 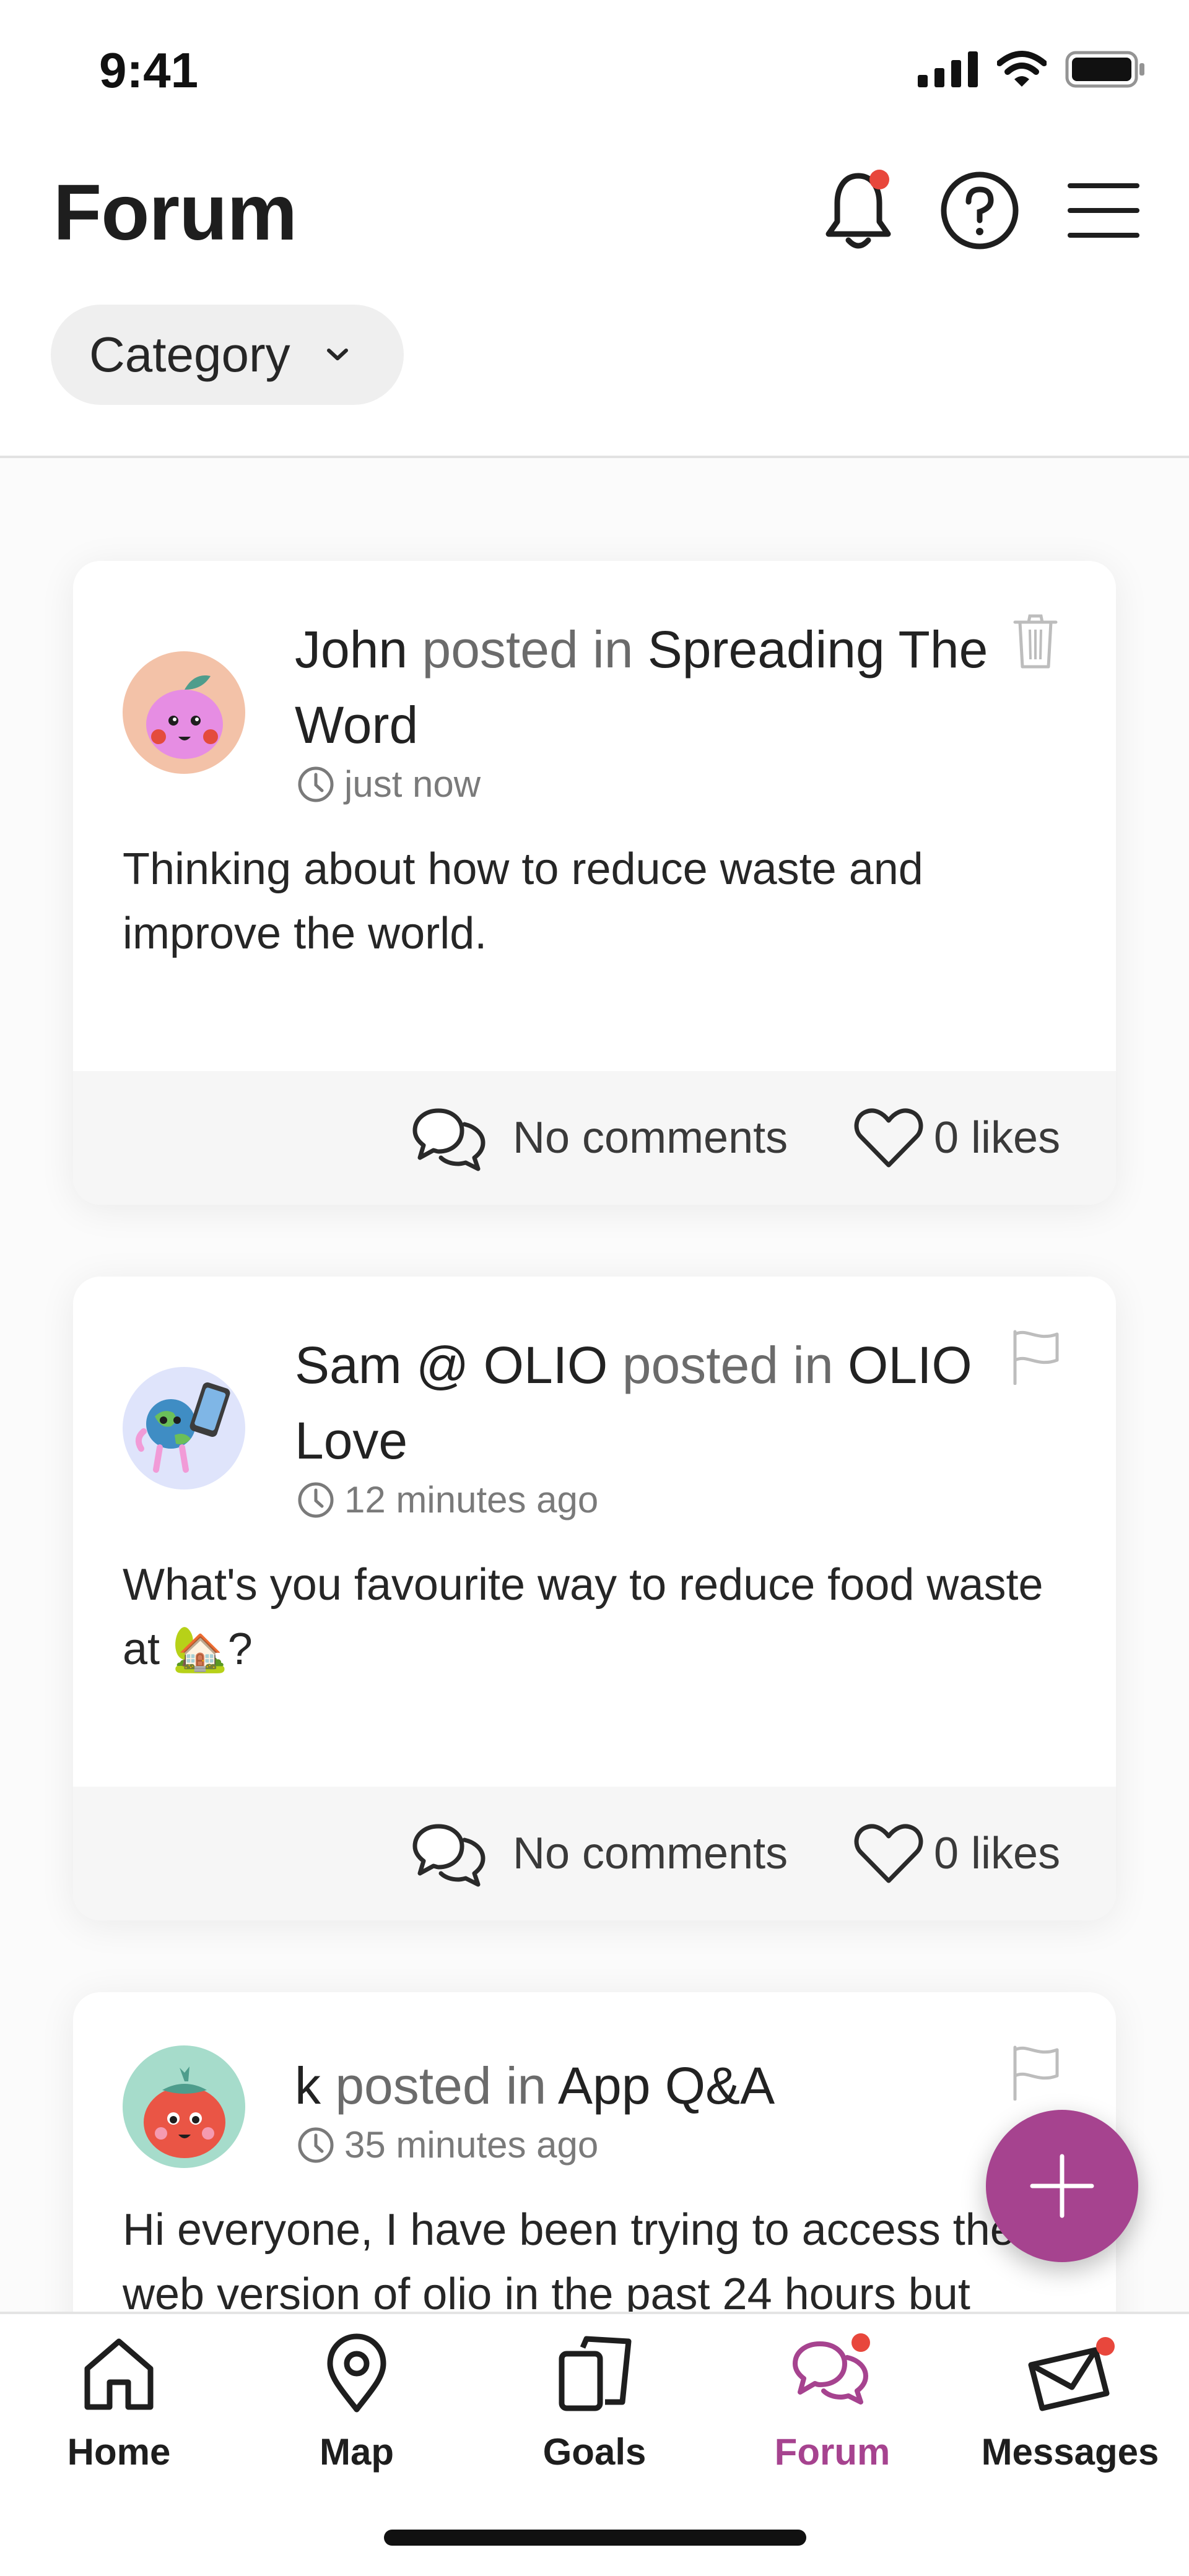 I want to click on nav-label: Forum, so click(x=832, y=2452).